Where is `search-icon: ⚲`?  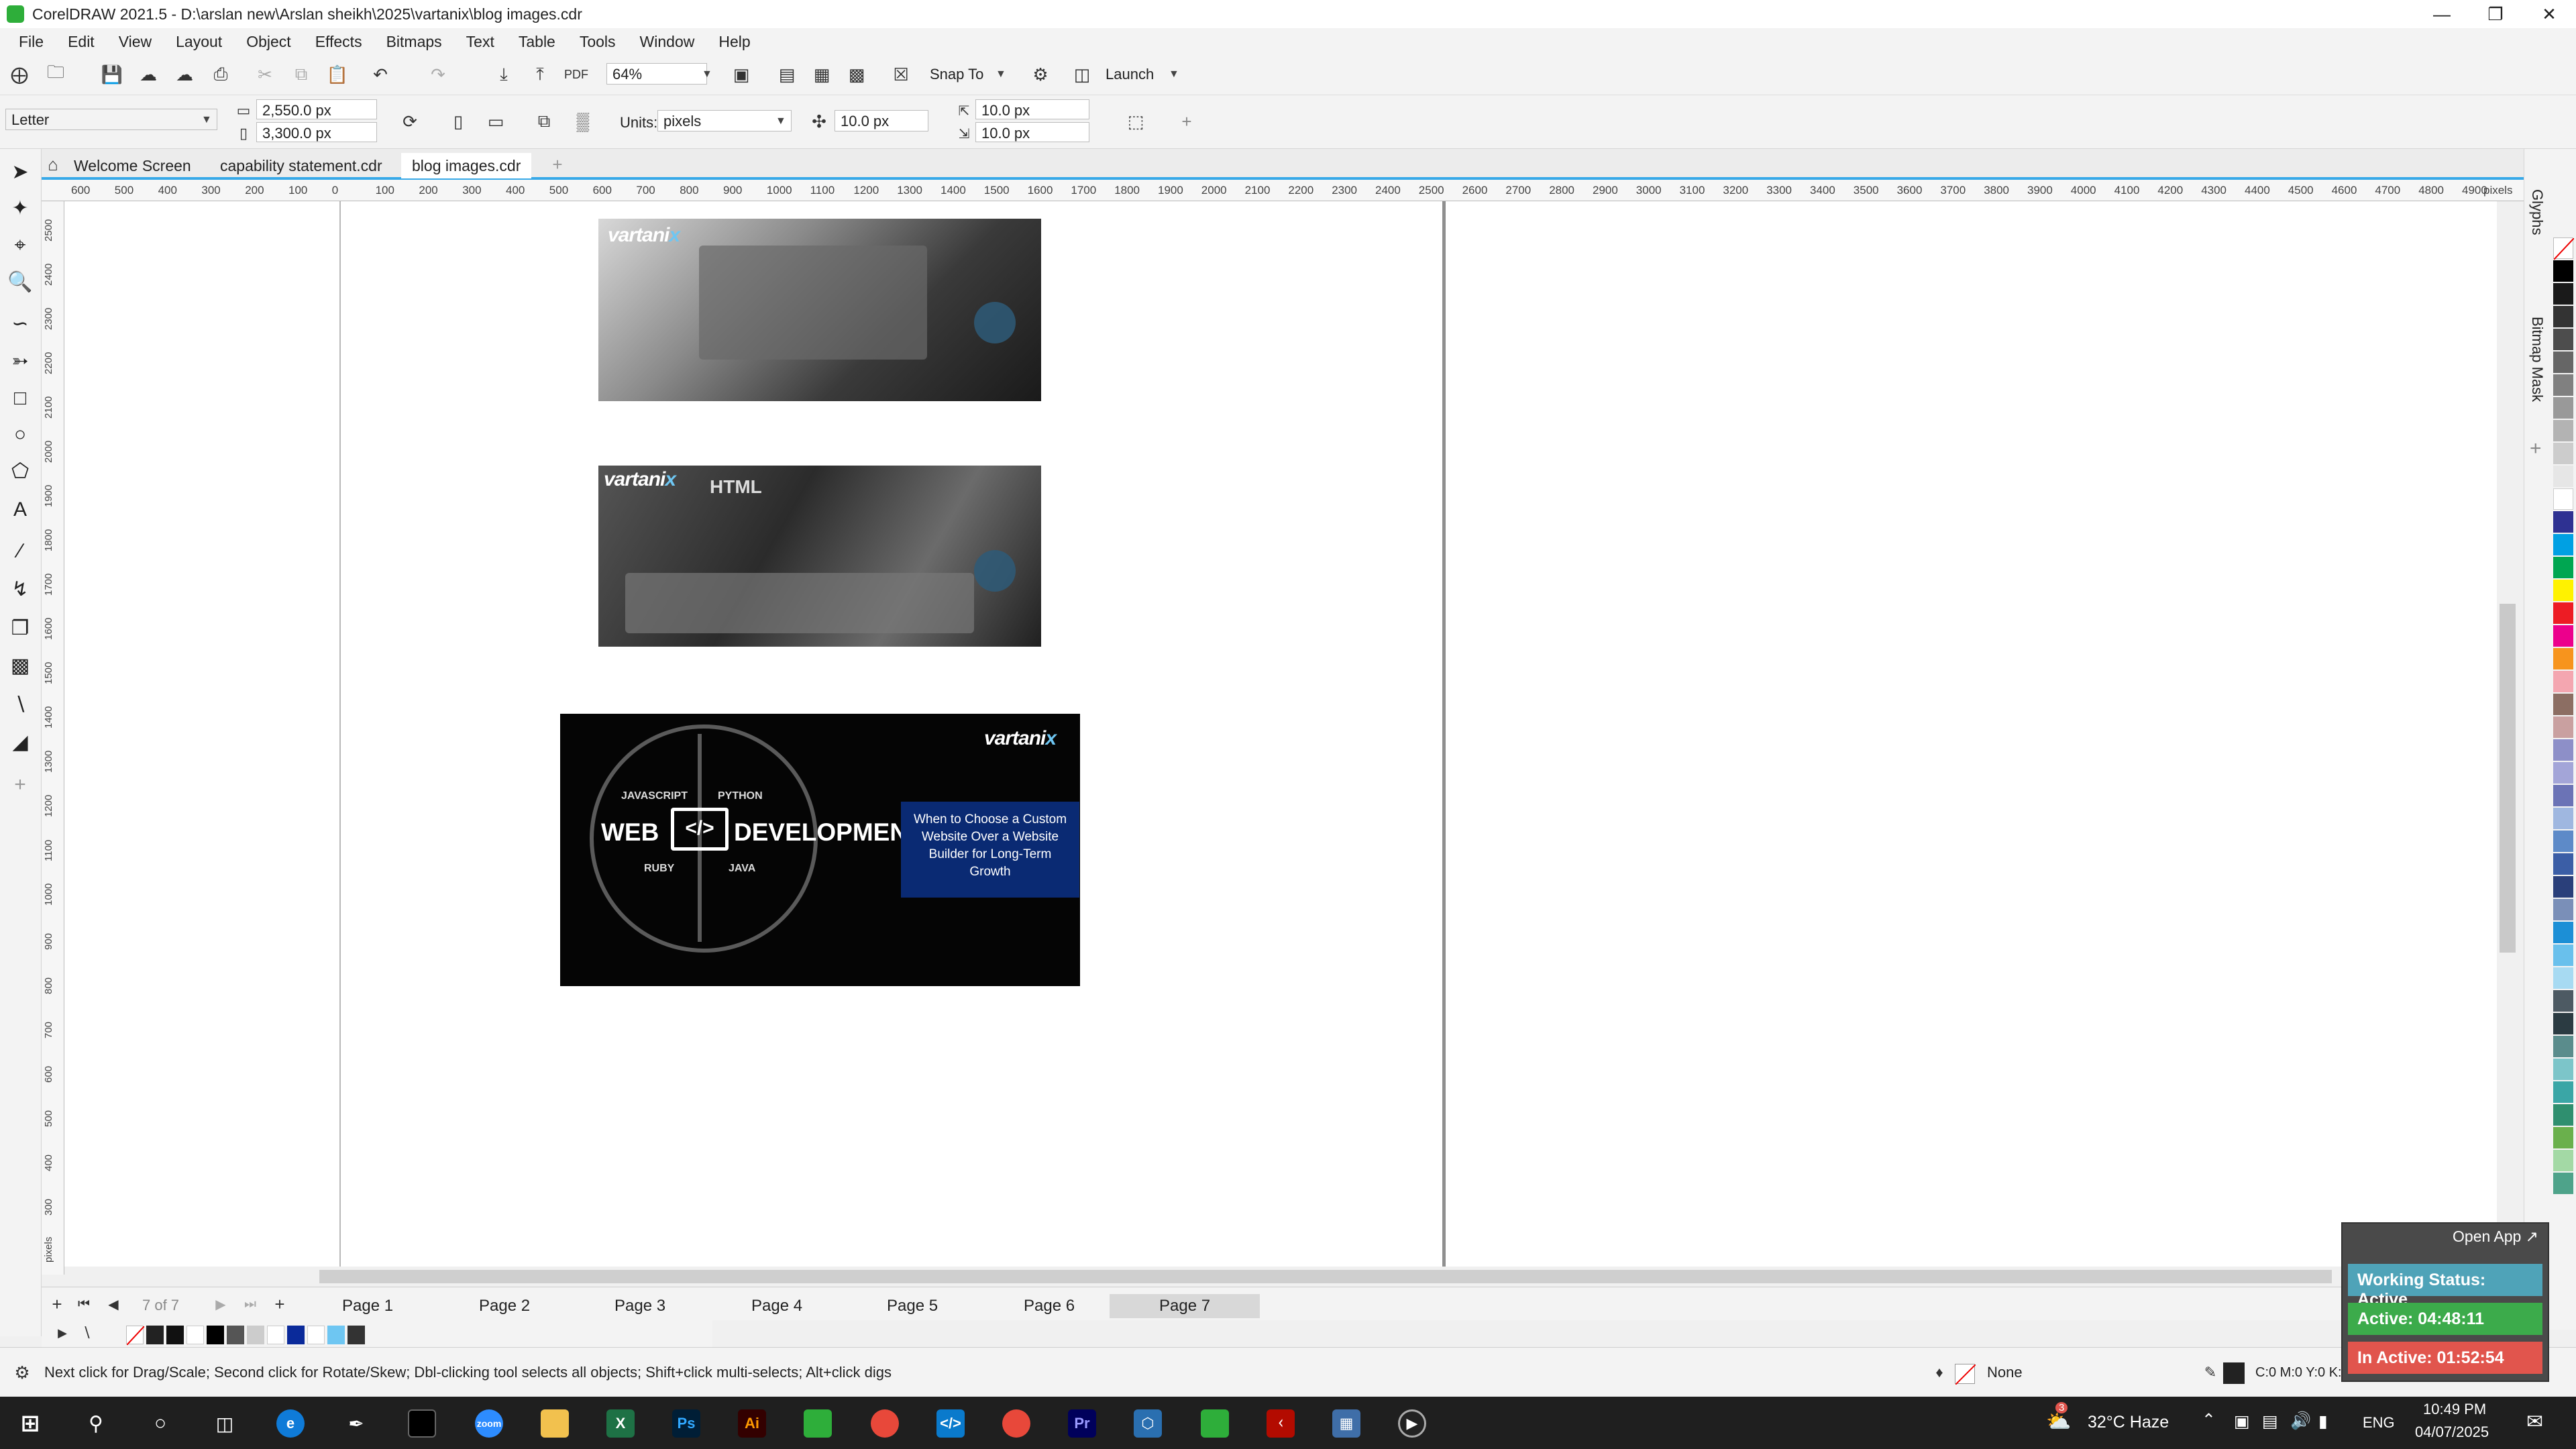
search-icon: ⚲ is located at coordinates (96, 1423).